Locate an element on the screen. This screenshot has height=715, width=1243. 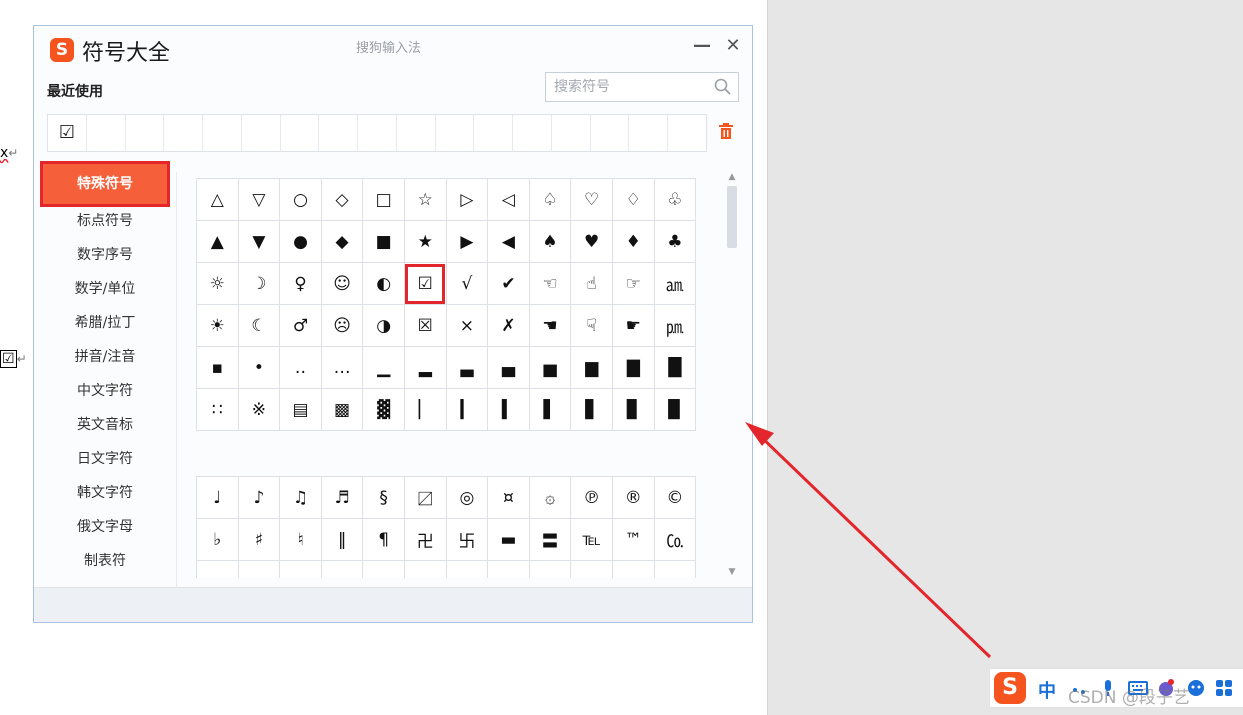
symbol-cell: ♡ is located at coordinates (591, 199).